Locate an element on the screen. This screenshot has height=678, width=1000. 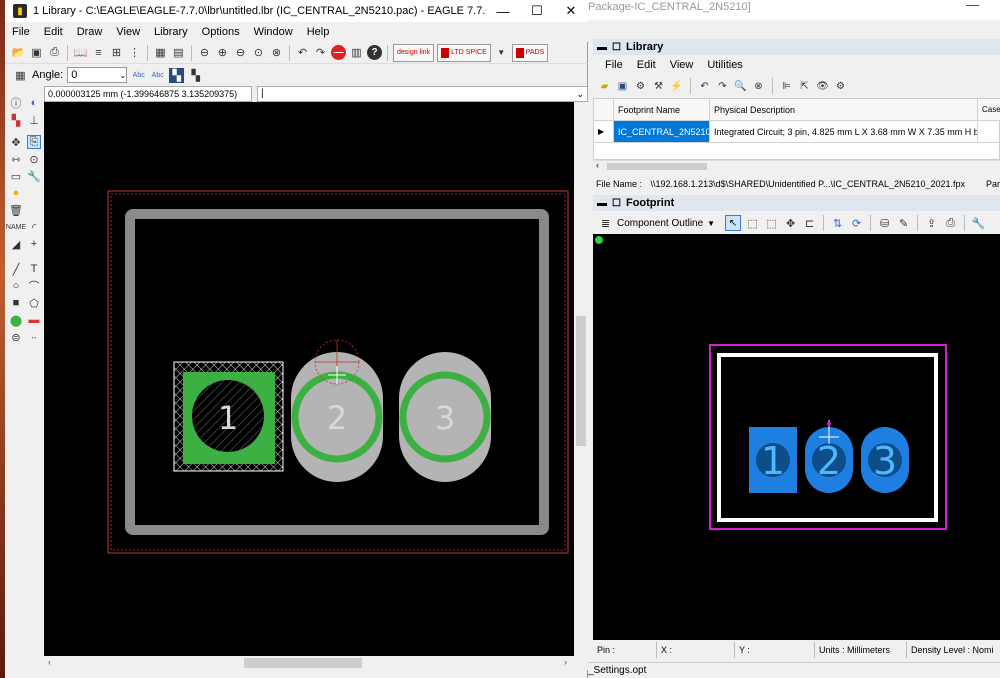
polygon-icon: ⬠ is located at coordinates (34, 303).